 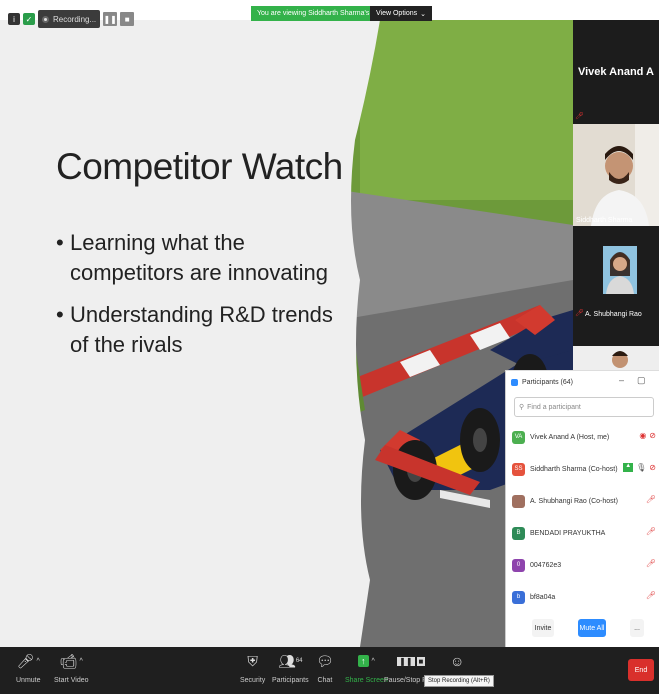 I want to click on avatar, so click(x=518, y=501).